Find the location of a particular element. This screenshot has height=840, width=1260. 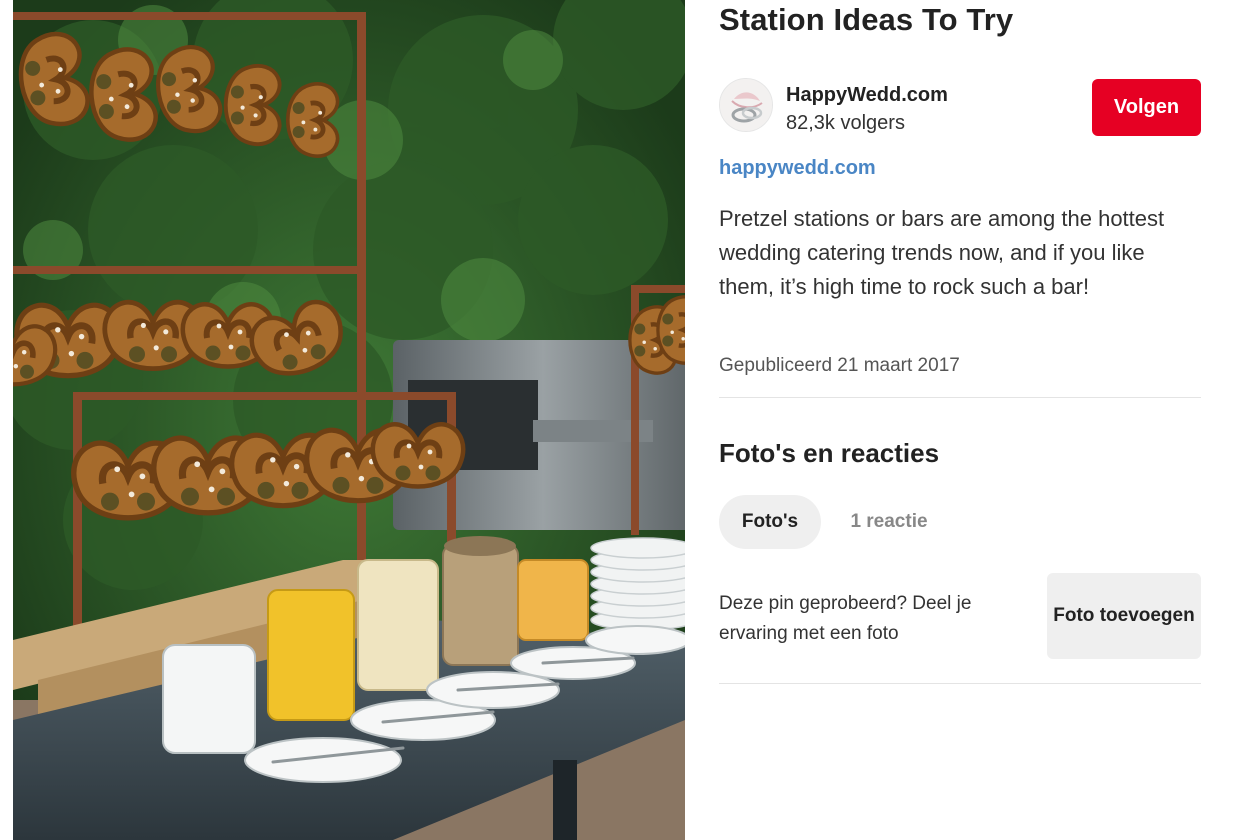

photos-section-title: Foto's en reacties is located at coordinates (829, 453).